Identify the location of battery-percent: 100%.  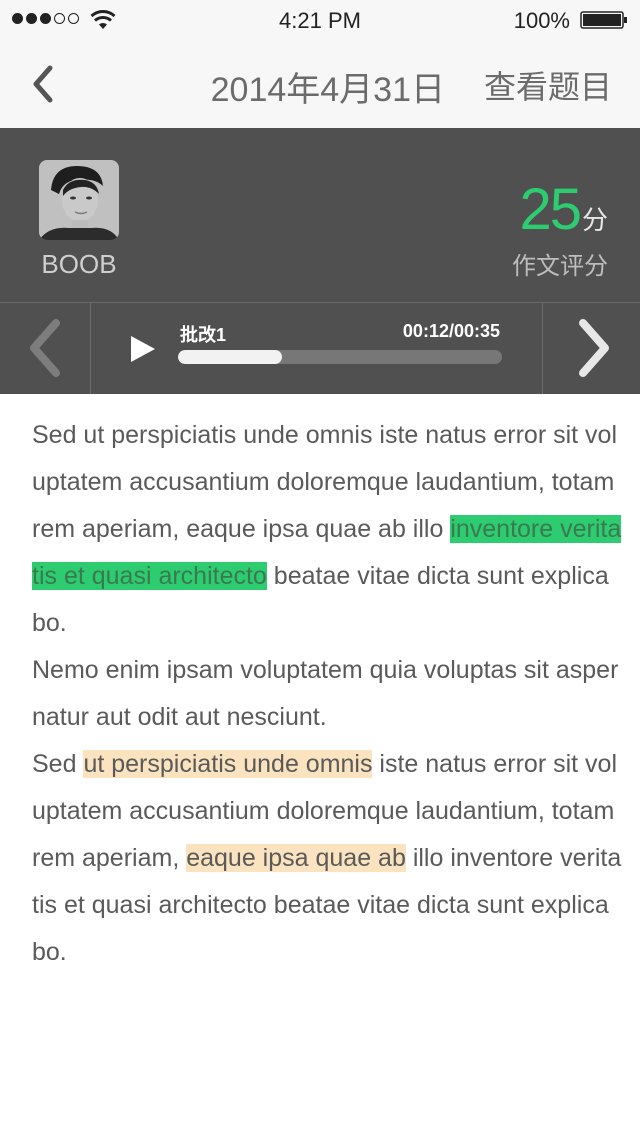
(541, 20).